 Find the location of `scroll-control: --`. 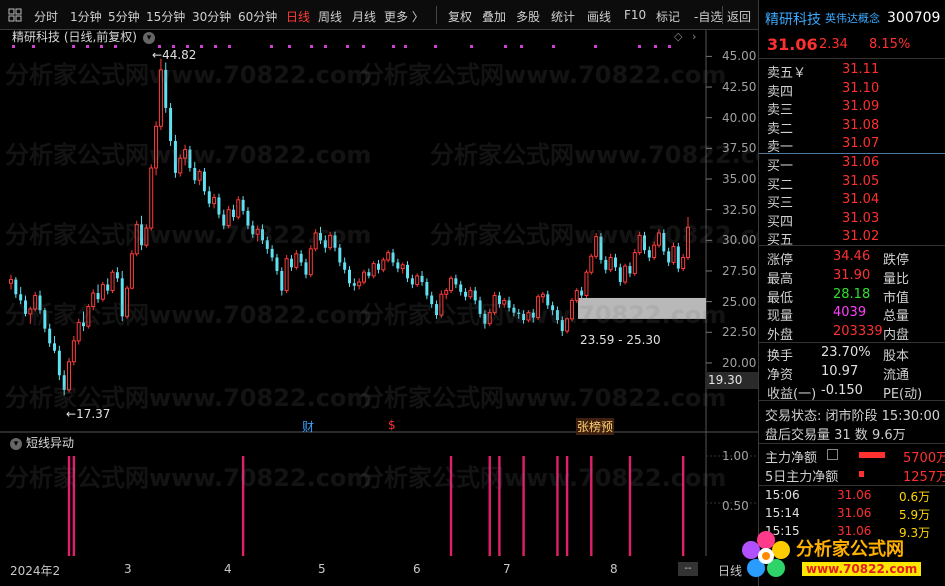

scroll-control: -- is located at coordinates (688, 569).